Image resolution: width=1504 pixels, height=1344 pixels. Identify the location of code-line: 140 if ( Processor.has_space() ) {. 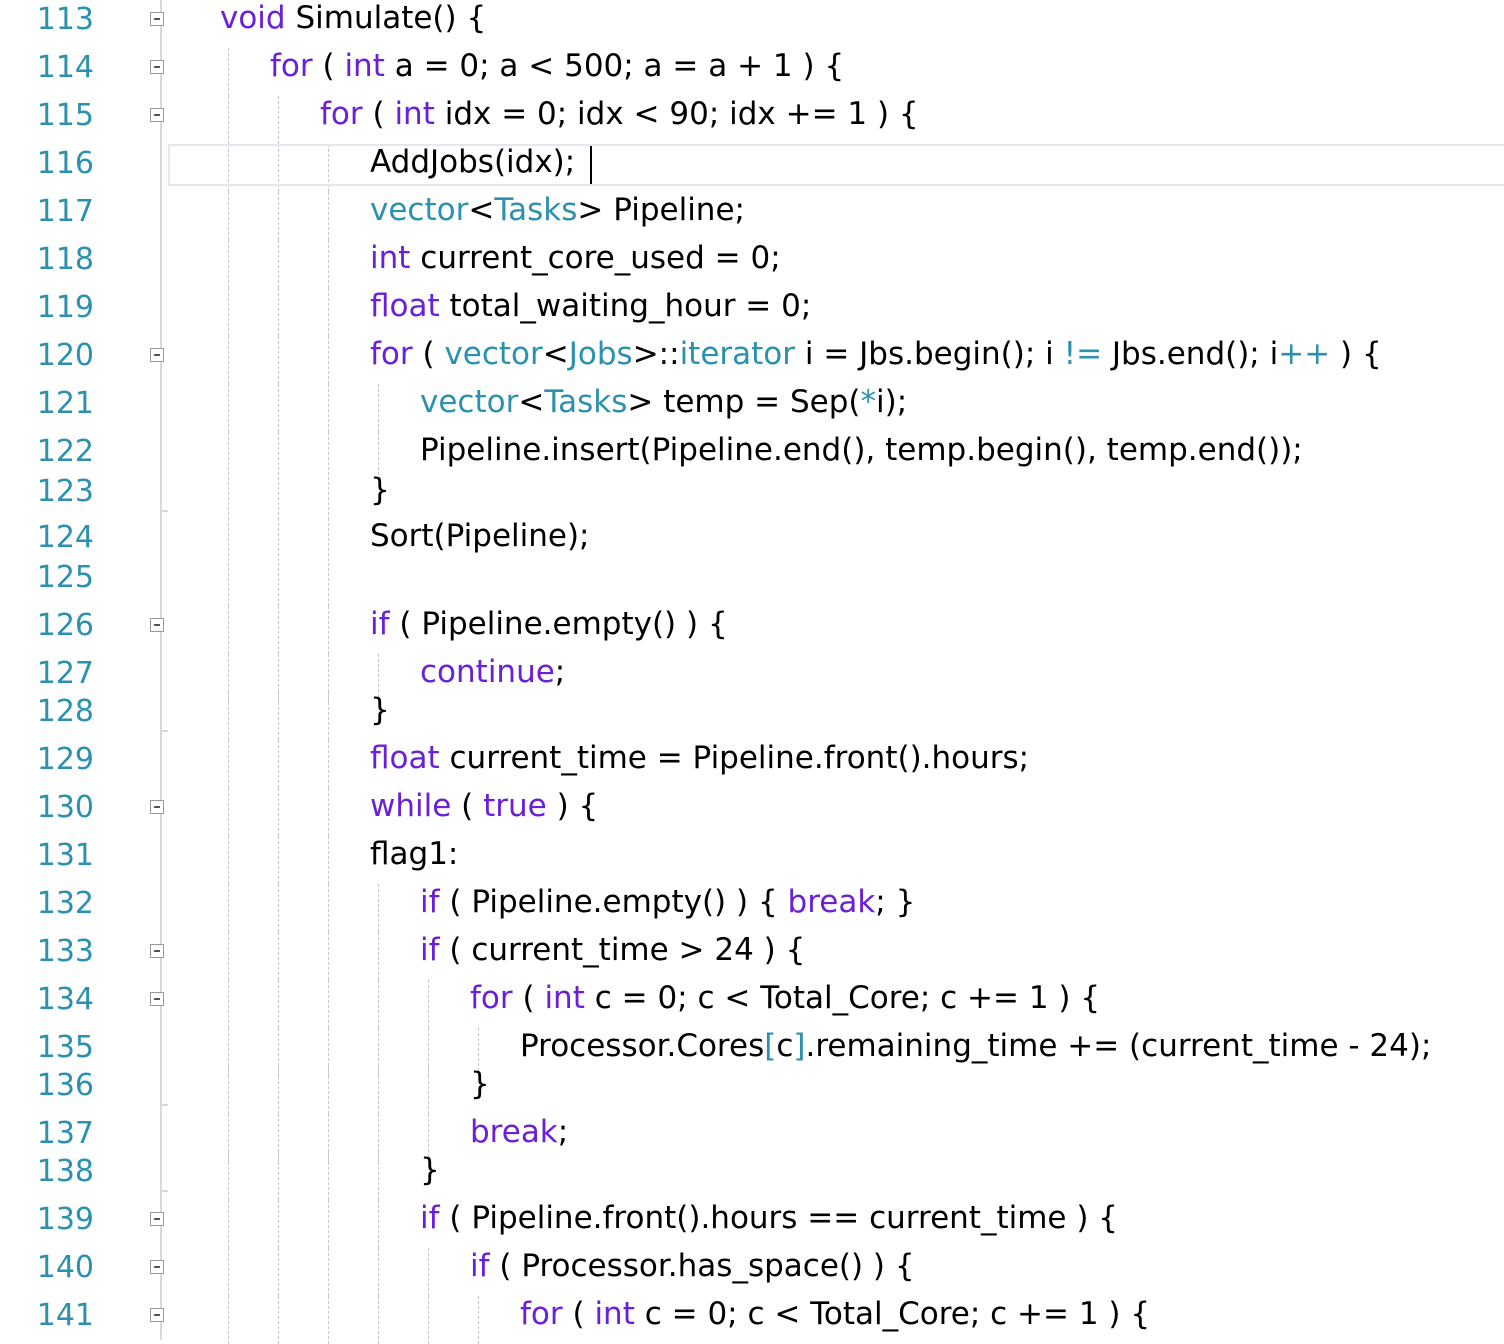
(752, 1272).